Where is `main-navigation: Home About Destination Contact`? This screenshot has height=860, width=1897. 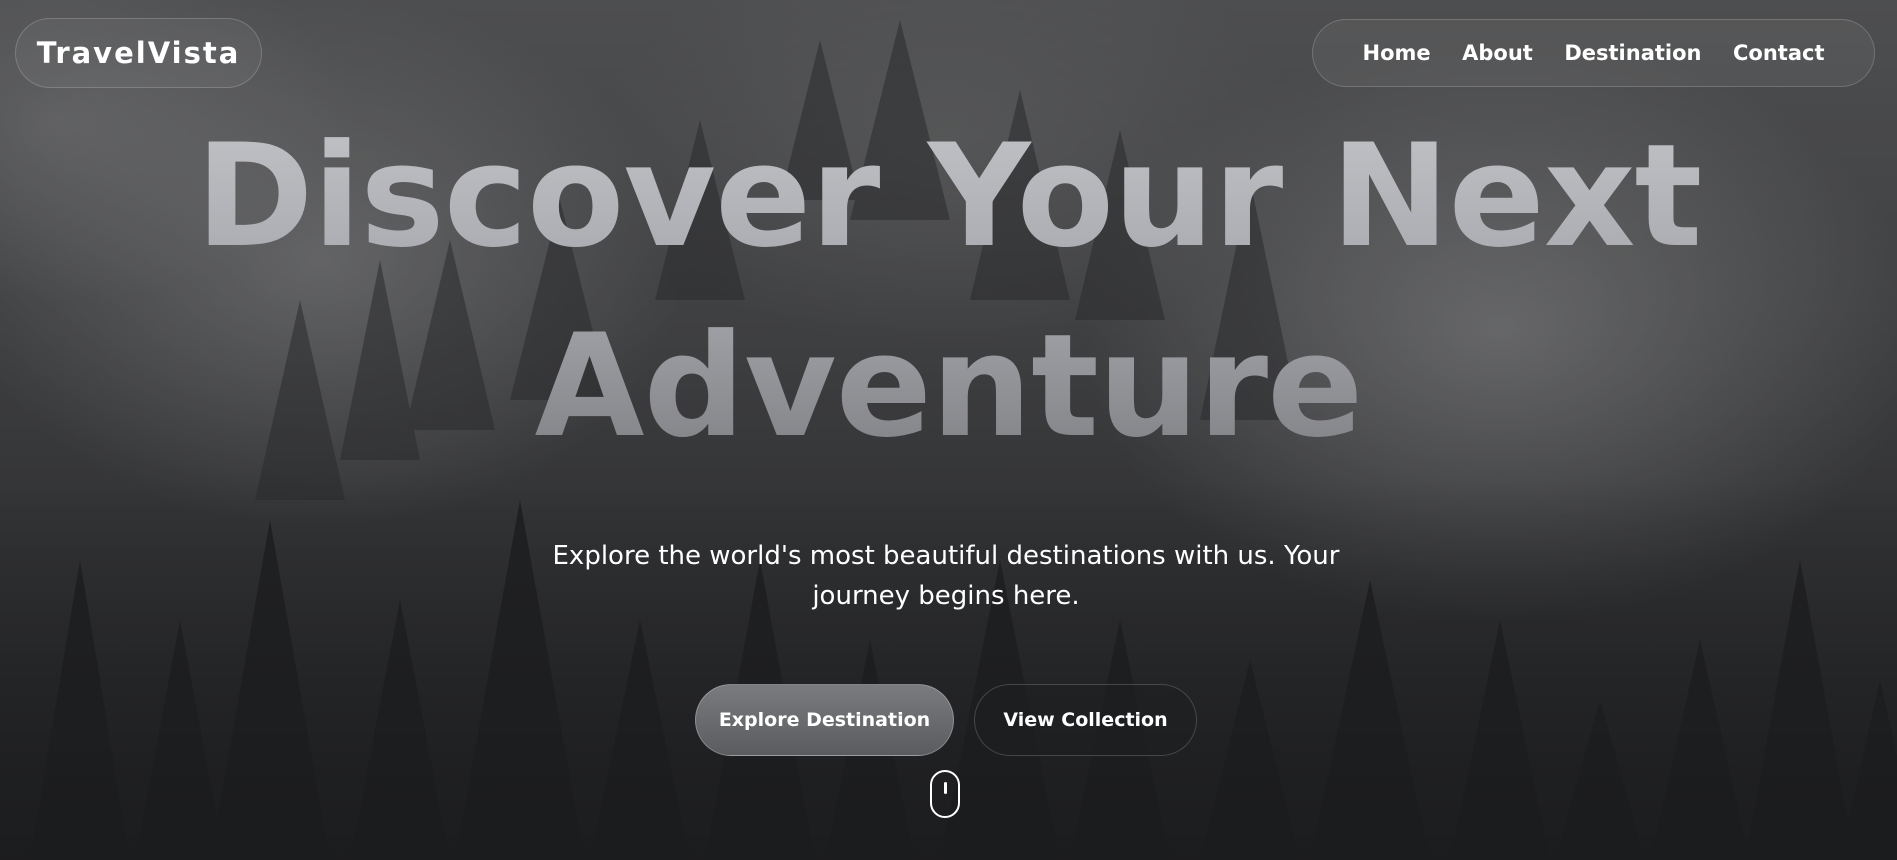 main-navigation: Home About Destination Contact is located at coordinates (1593, 53).